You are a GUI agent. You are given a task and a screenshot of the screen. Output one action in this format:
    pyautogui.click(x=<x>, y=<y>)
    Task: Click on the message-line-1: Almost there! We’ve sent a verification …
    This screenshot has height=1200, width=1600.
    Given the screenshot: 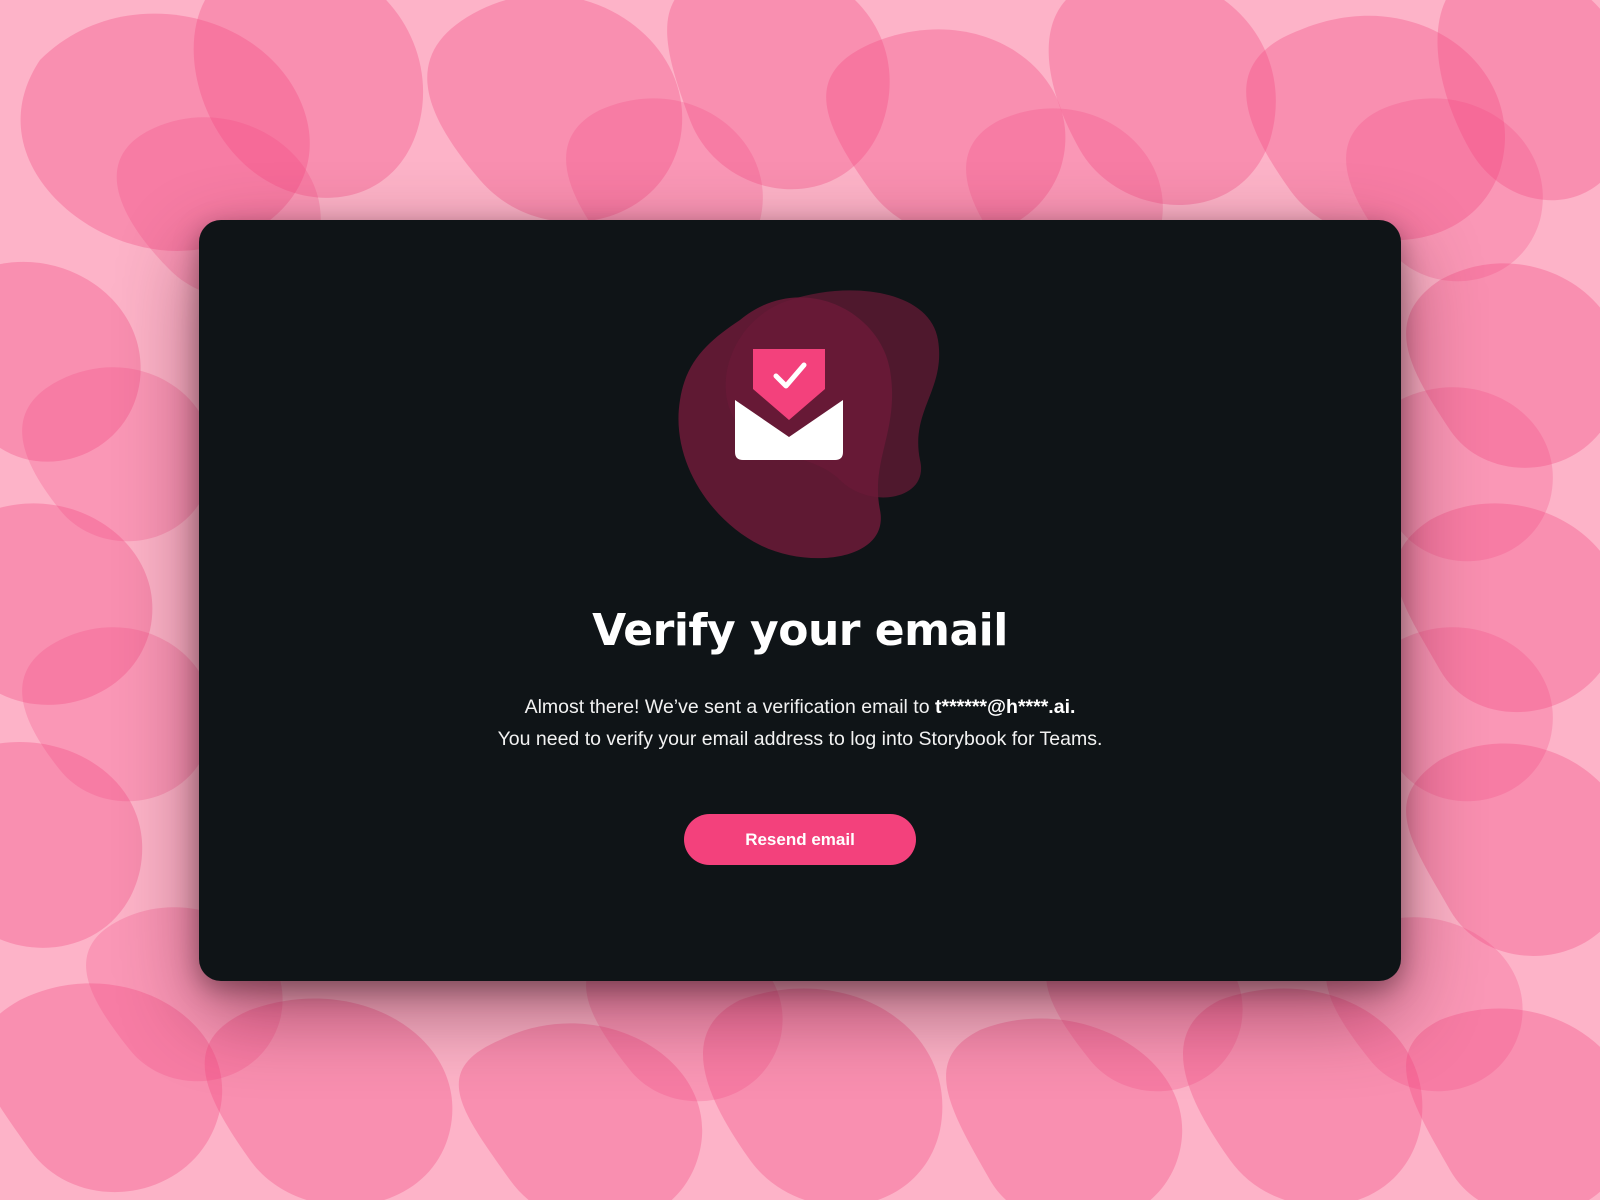 What is the action you would take?
    pyautogui.click(x=800, y=707)
    